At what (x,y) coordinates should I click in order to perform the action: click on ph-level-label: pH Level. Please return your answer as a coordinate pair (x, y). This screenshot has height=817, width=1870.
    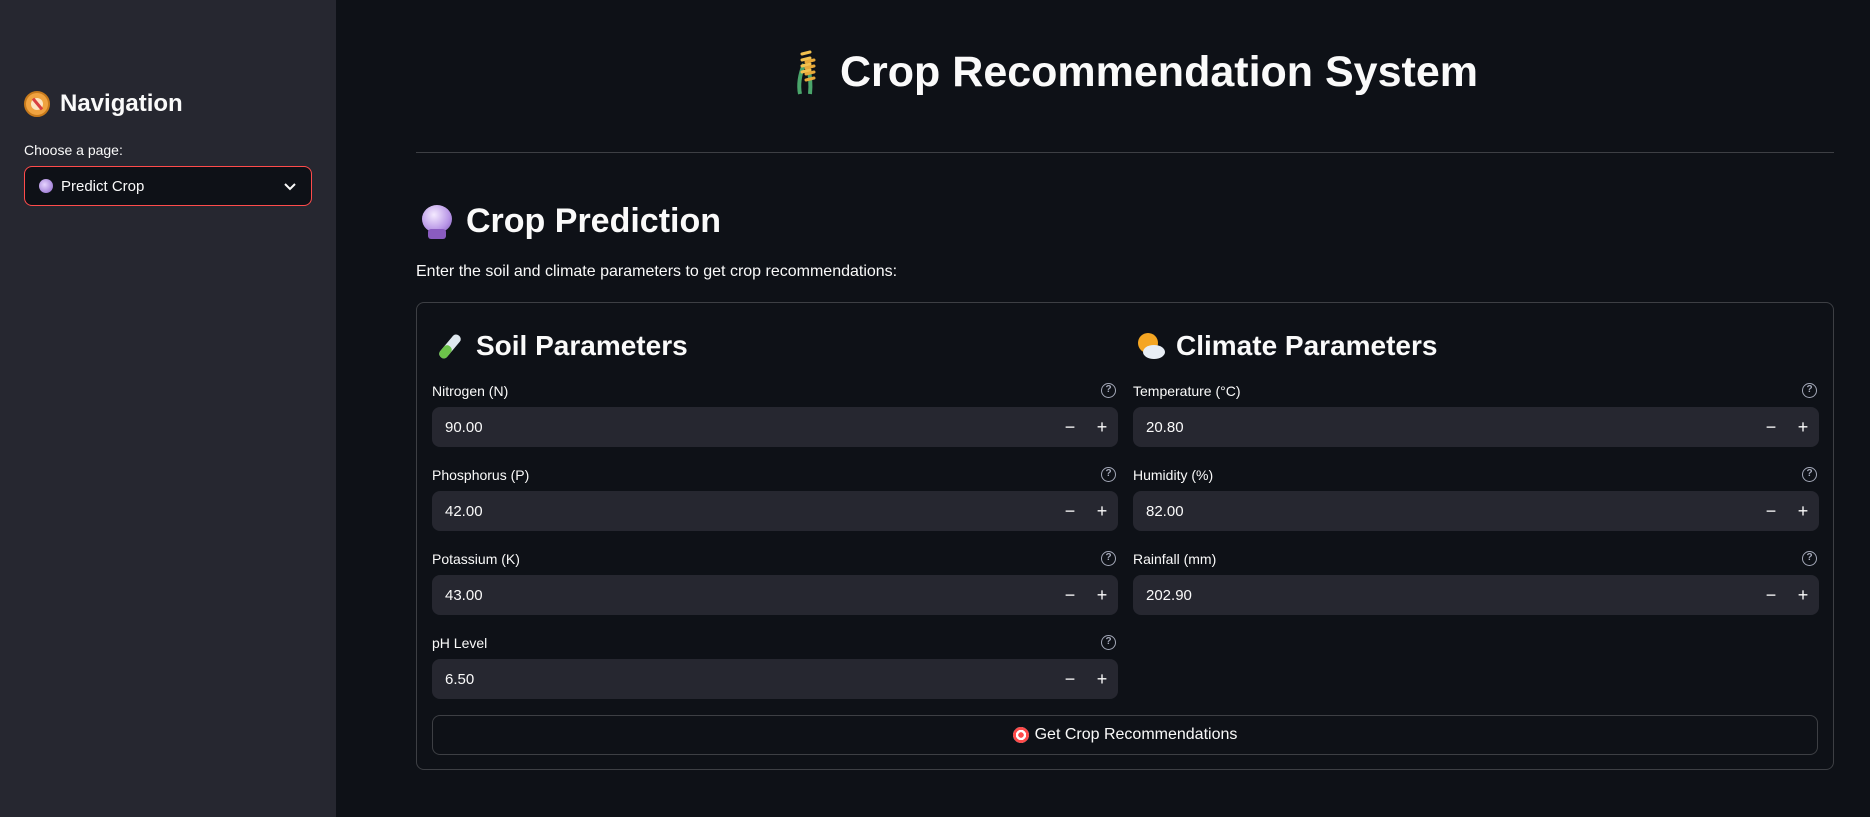
    Looking at the image, I should click on (460, 643).